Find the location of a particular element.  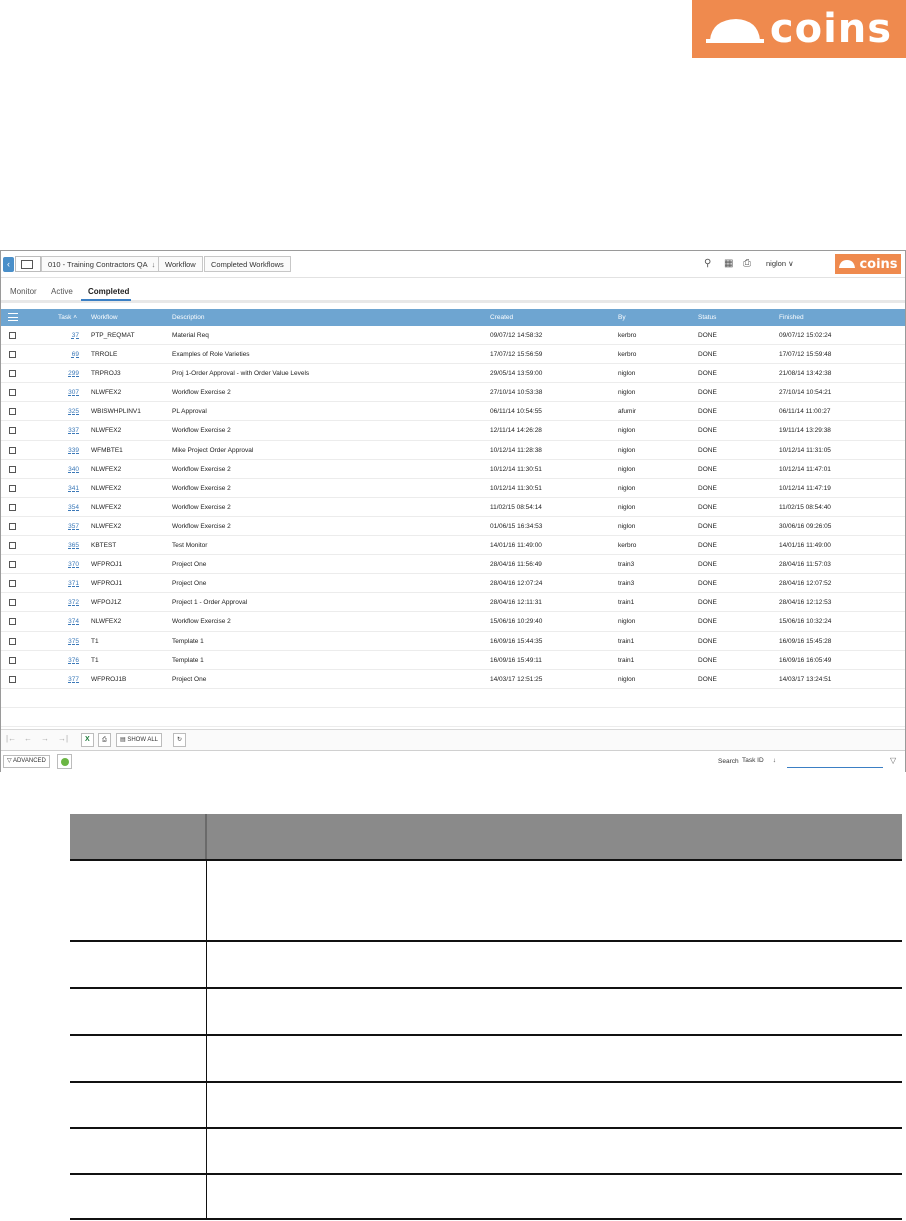

search-field-select: Task ID ↓ is located at coordinates (759, 760).